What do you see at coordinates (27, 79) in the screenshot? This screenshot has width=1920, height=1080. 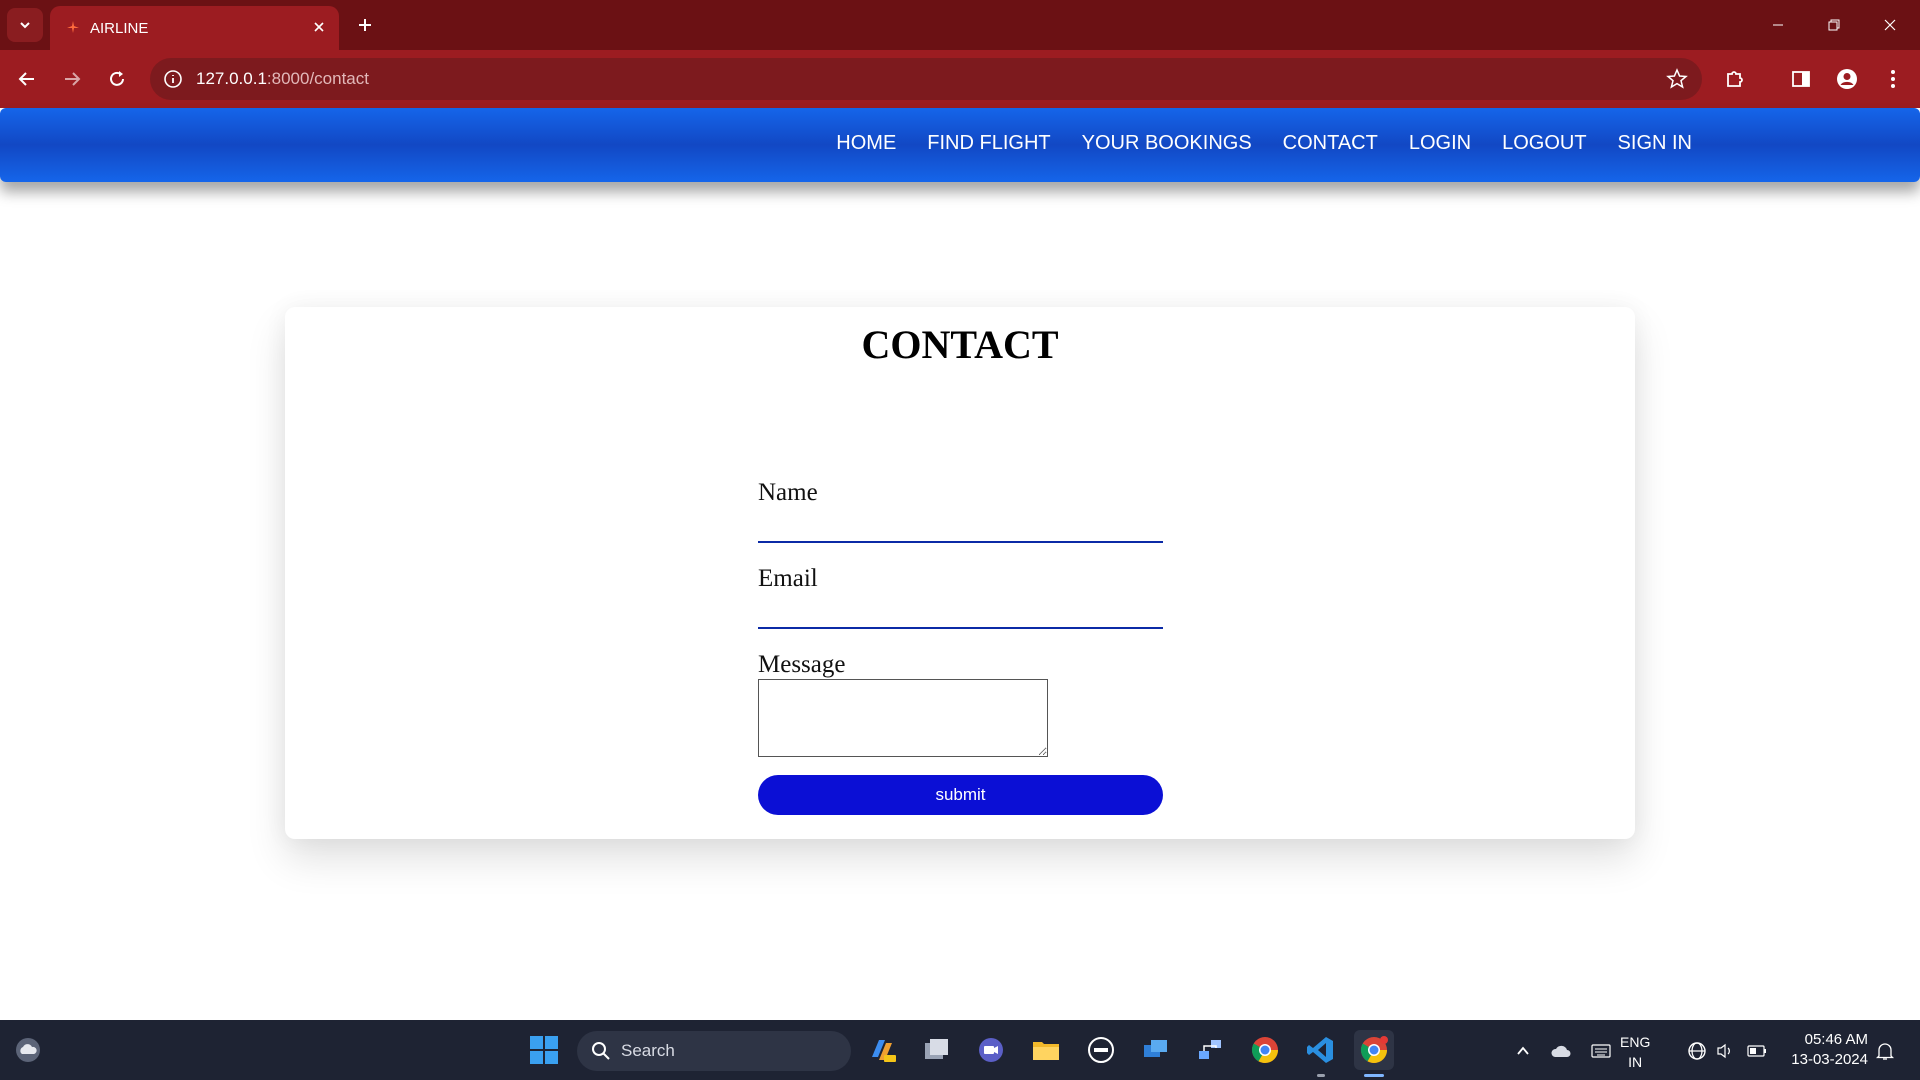 I see `back-button` at bounding box center [27, 79].